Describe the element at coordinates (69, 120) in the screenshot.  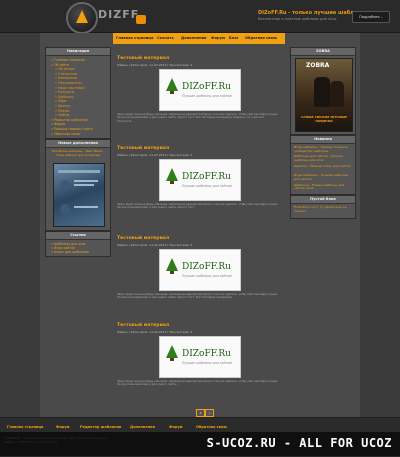
I see `navigation-item: » Редактор шаблонов` at that location.